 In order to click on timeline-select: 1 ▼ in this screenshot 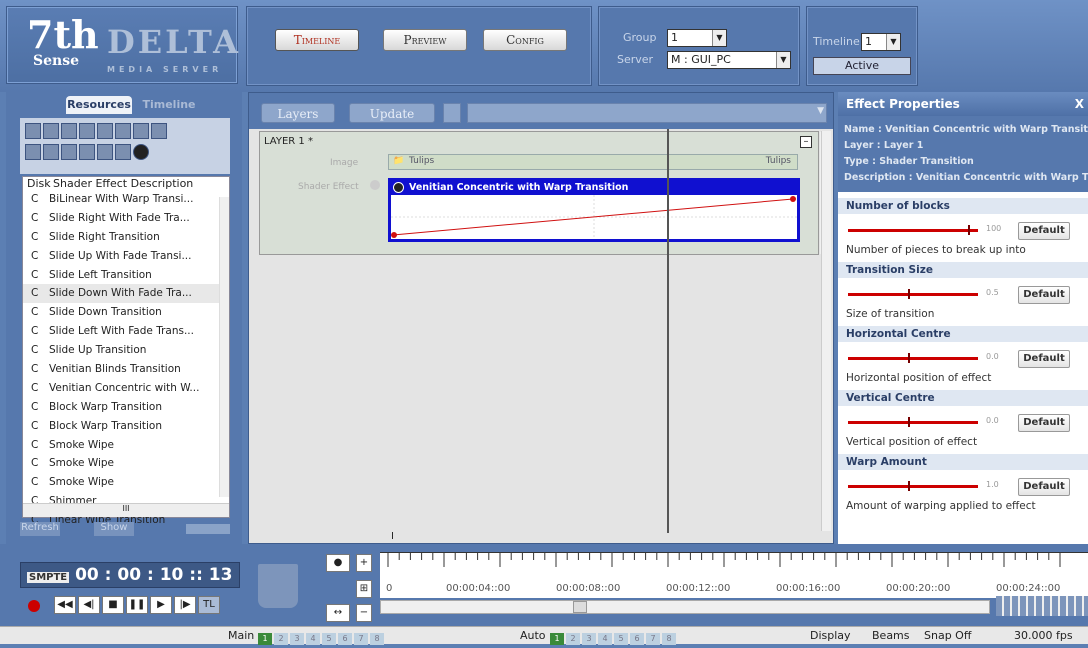, I will do `click(881, 42)`.